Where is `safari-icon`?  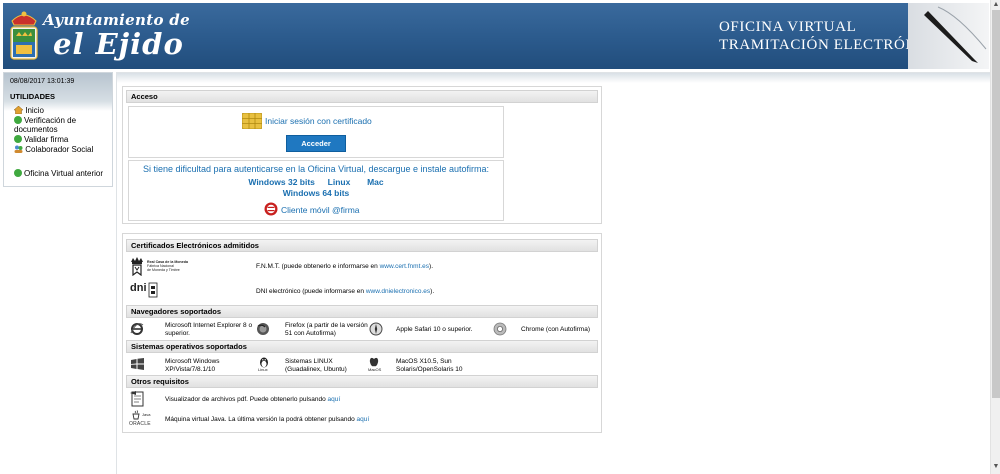
safari-icon is located at coordinates (376, 329).